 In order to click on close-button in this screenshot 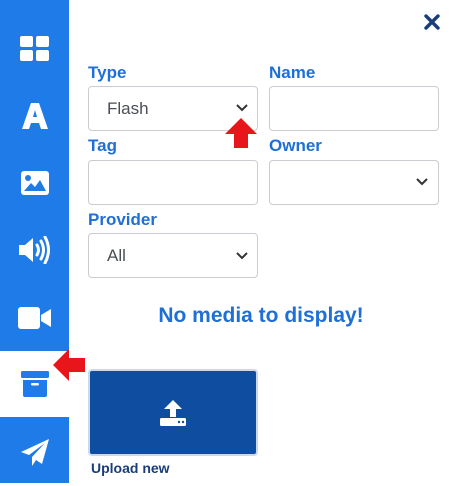, I will do `click(432, 22)`.